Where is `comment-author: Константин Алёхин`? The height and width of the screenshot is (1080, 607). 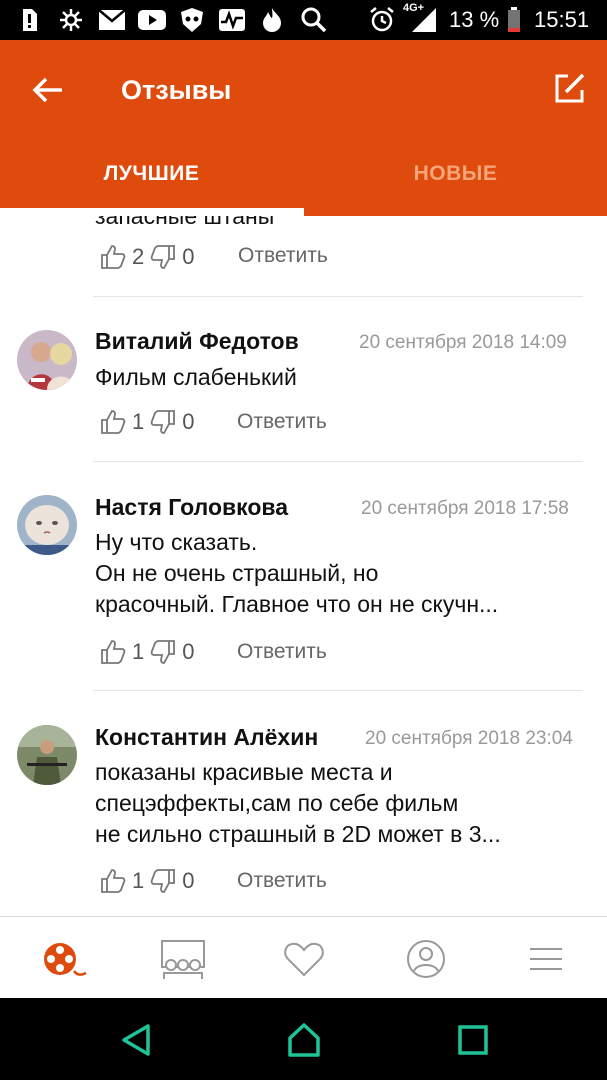 comment-author: Константин Алёхин is located at coordinates (206, 737).